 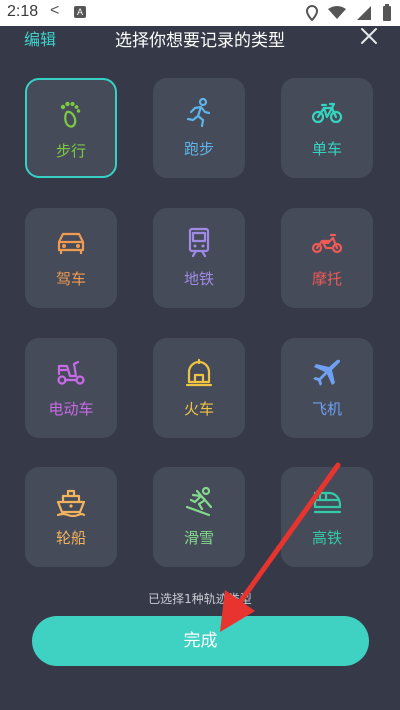 I want to click on tile-label: 电动车, so click(x=71, y=409).